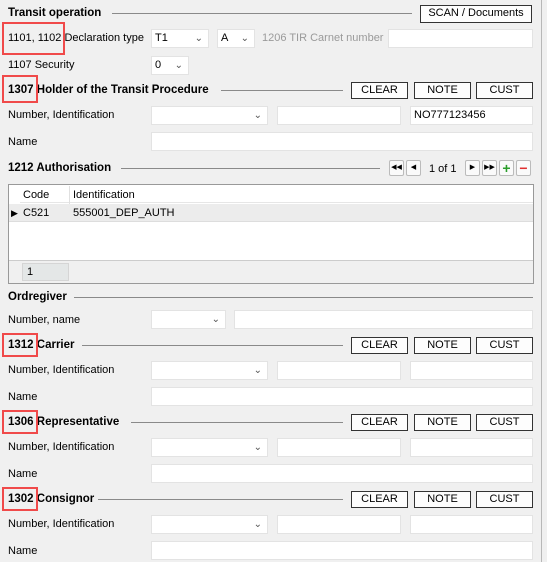 Image resolution: width=547 pixels, height=562 pixels. Describe the element at coordinates (36, 213) in the screenshot. I see `cell-code: C521` at that location.